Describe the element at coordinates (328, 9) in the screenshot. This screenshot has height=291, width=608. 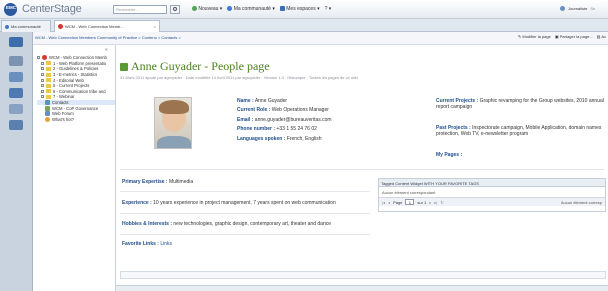
I see `nav-help: ? ▾` at that location.